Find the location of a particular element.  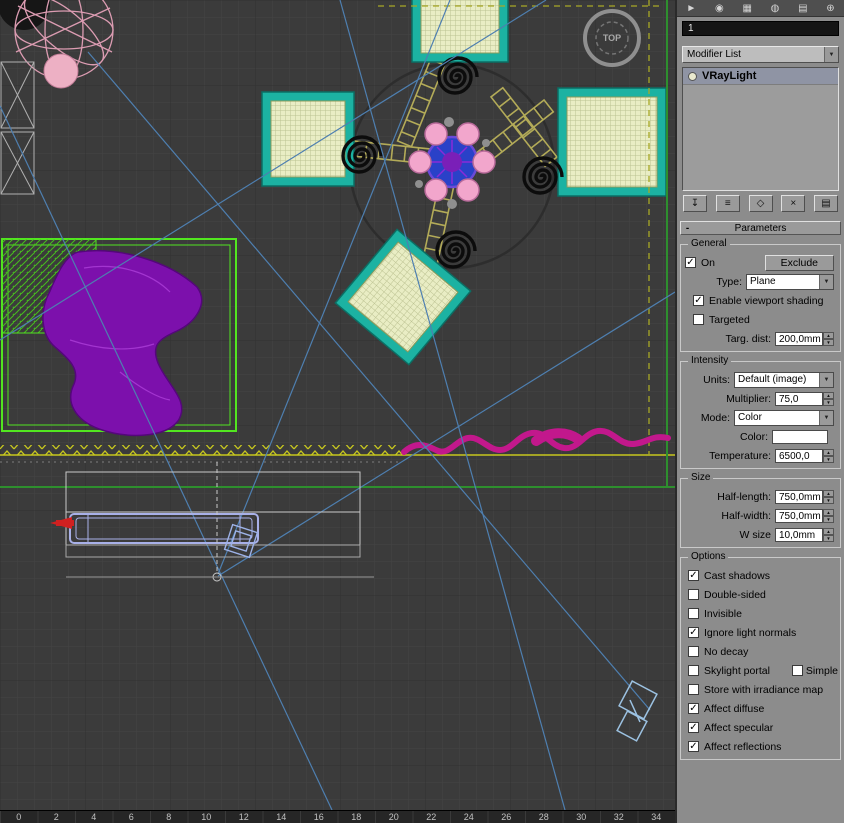

multiplier-input: 75,0 is located at coordinates (799, 398).